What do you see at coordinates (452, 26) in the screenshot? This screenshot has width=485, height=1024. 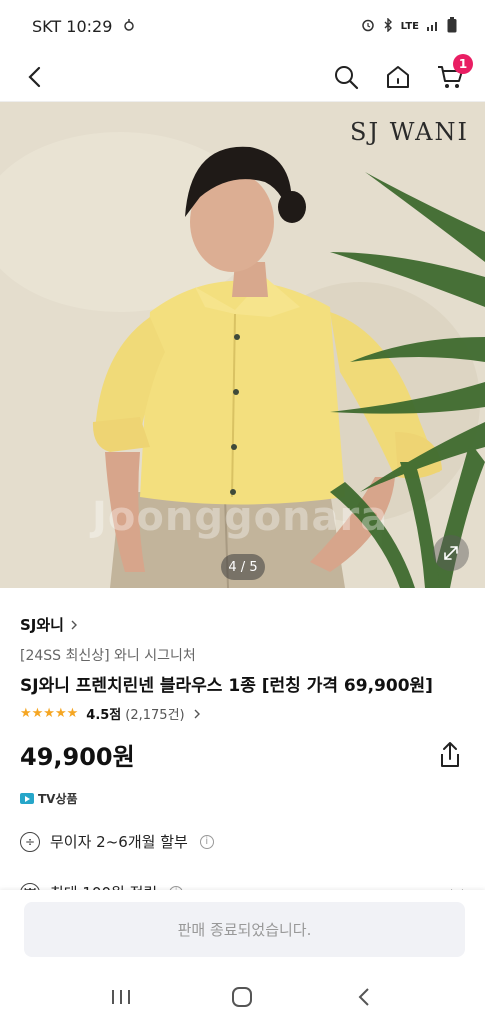 I see `battery-icon` at bounding box center [452, 26].